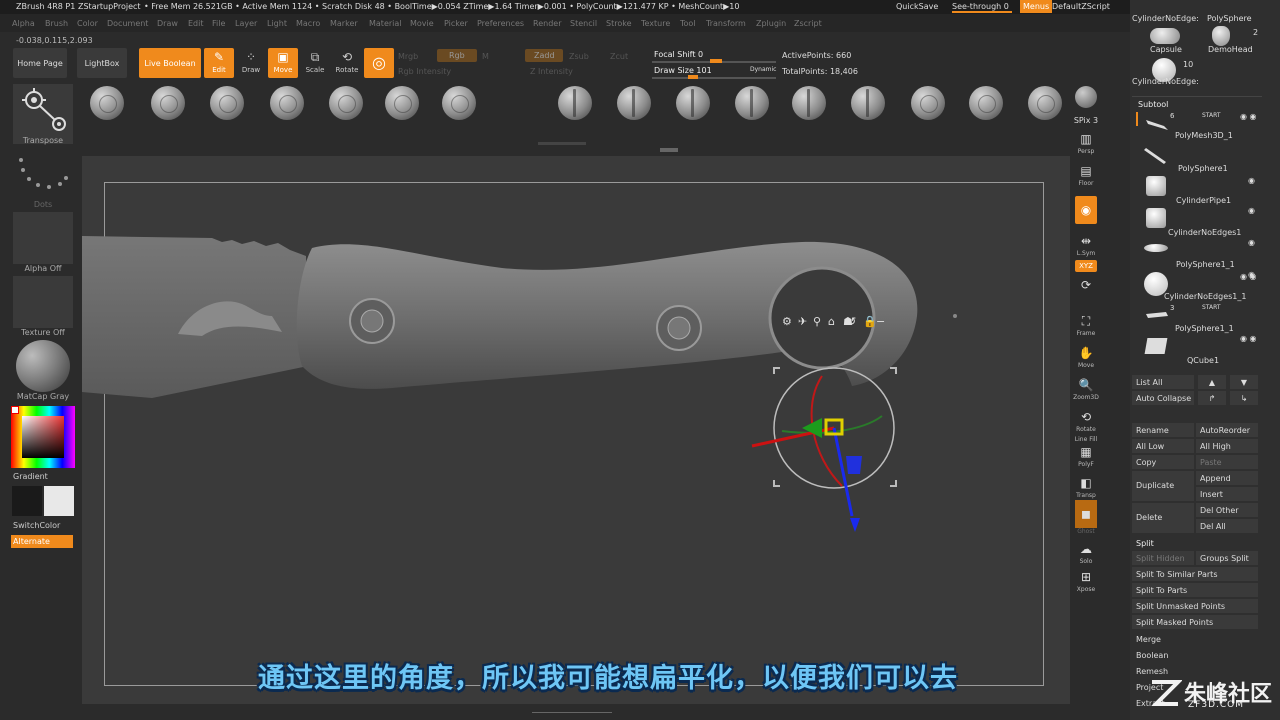 This screenshot has width=1280, height=720. Describe the element at coordinates (1227, 510) in the screenshot. I see `del-other-button: Del Other` at that location.